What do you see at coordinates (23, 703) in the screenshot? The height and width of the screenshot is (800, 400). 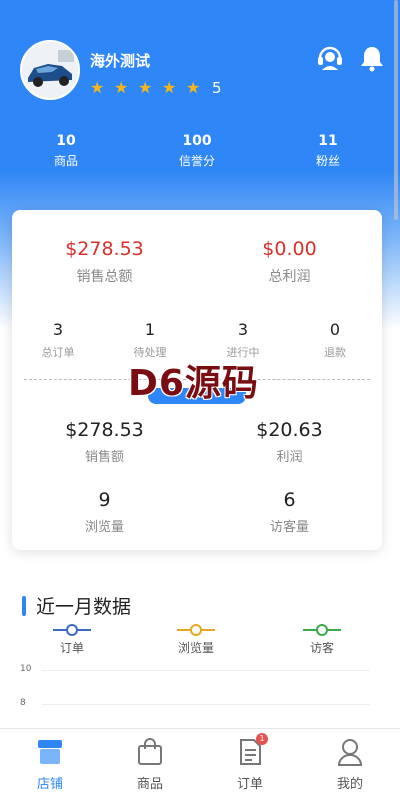 I see `y-tick-label: 8` at bounding box center [23, 703].